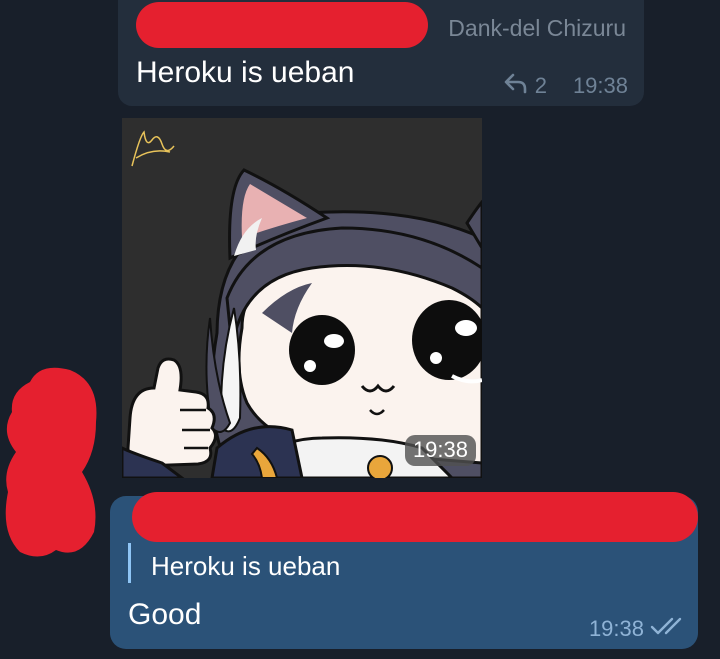 The width and height of the screenshot is (720, 659). I want to click on incoming-message-bubble: Dank-del Chizuru Heroku is ueban 2 19:38, so click(381, 53).